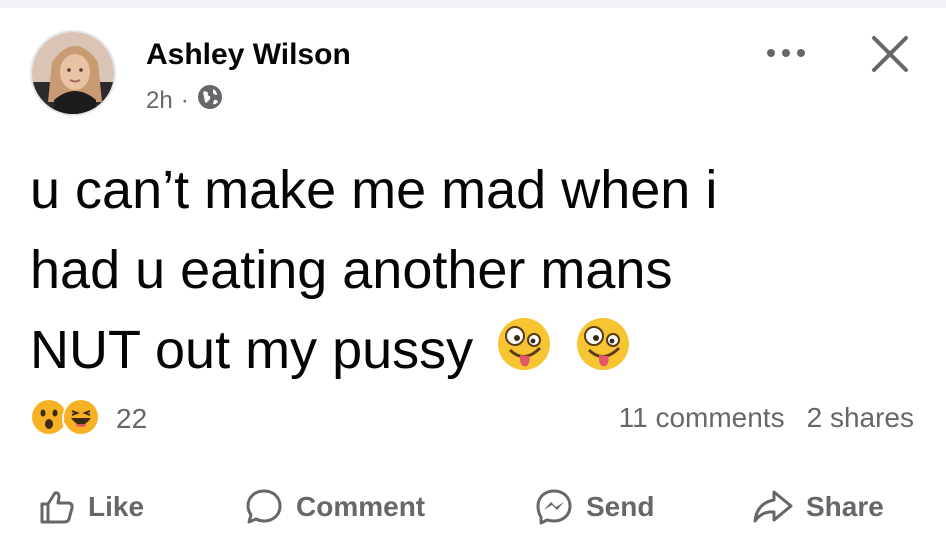 The height and width of the screenshot is (552, 946). I want to click on globe-icon, so click(210, 100).